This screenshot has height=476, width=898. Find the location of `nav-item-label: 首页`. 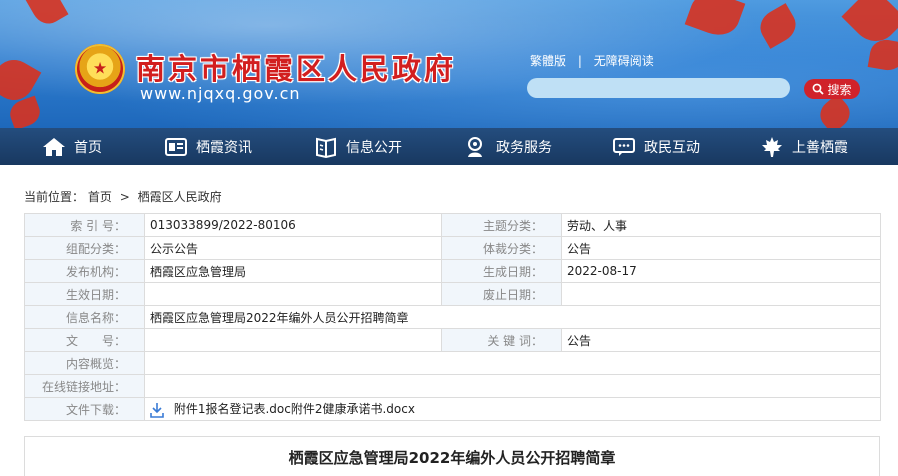

nav-item-label: 首页 is located at coordinates (88, 147).